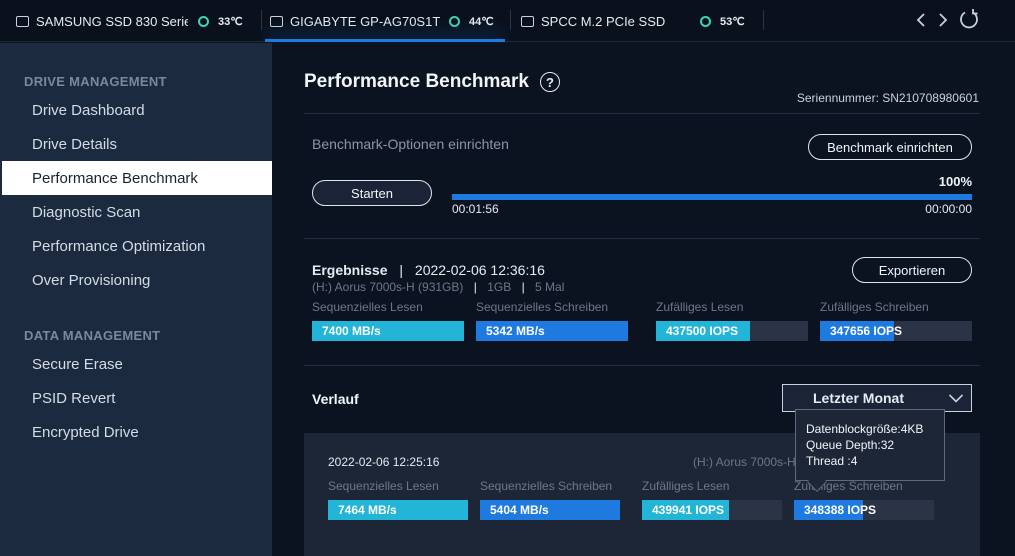 The height and width of the screenshot is (556, 1015). What do you see at coordinates (137, 246) in the screenshot?
I see `sidebar-item-performance-optimization: Performance Optimization` at bounding box center [137, 246].